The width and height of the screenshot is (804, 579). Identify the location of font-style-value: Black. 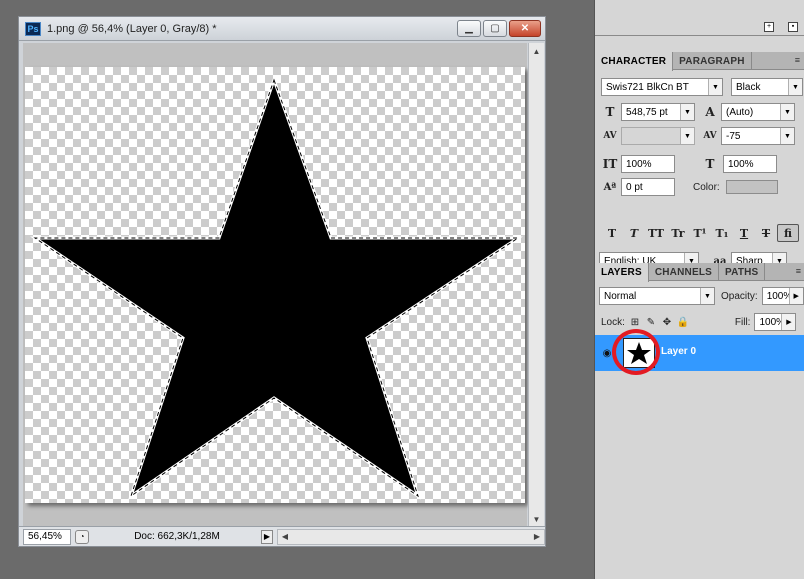
(748, 87).